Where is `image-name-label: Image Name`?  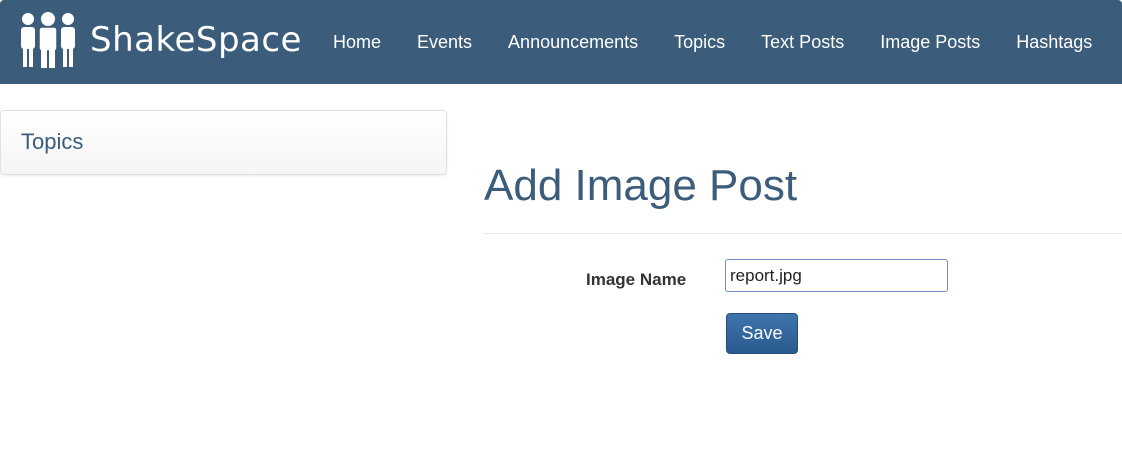 image-name-label: Image Name is located at coordinates (636, 279).